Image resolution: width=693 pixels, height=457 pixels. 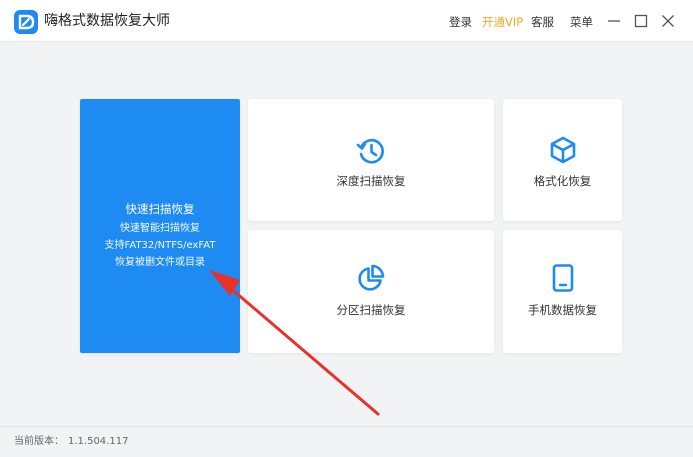 What do you see at coordinates (107, 21) in the screenshot?
I see `app-title: 嗨格式数据恢复大师` at bounding box center [107, 21].